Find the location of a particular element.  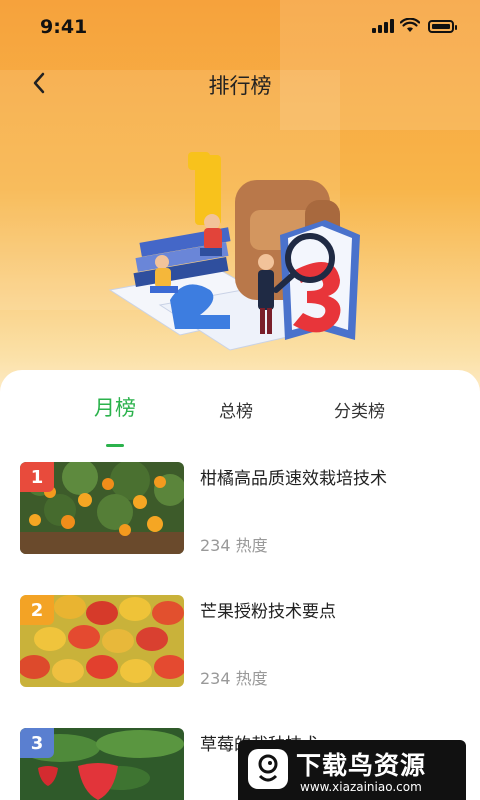

status-bar: 9:41 is located at coordinates (240, 28).